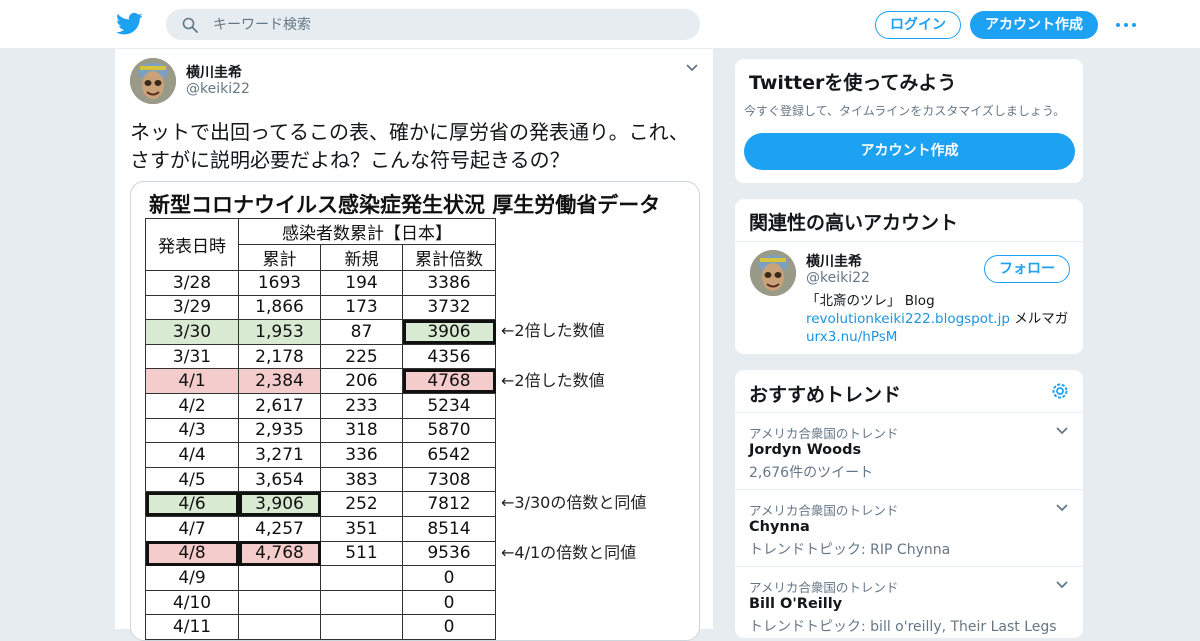  I want to click on table-cell-new: 351, so click(361, 528).